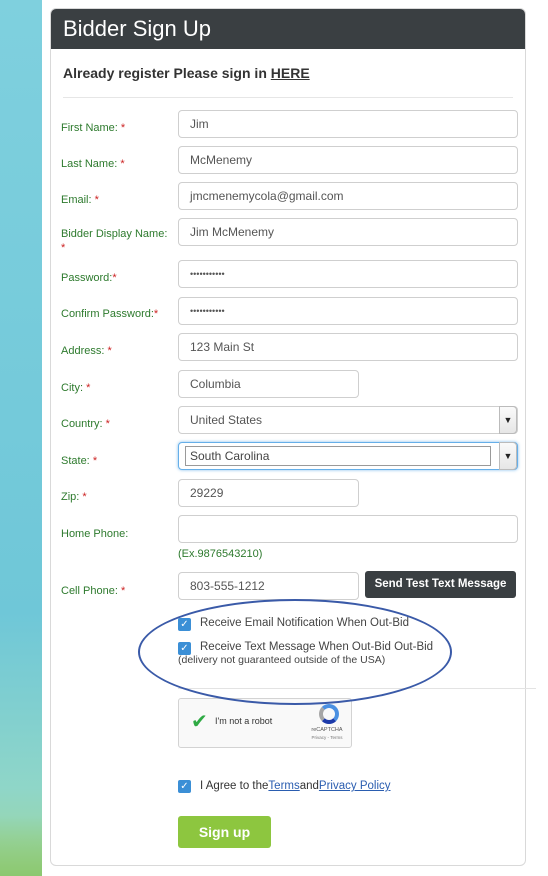  What do you see at coordinates (348, 420) in the screenshot?
I see `country-select: United States ▼` at bounding box center [348, 420].